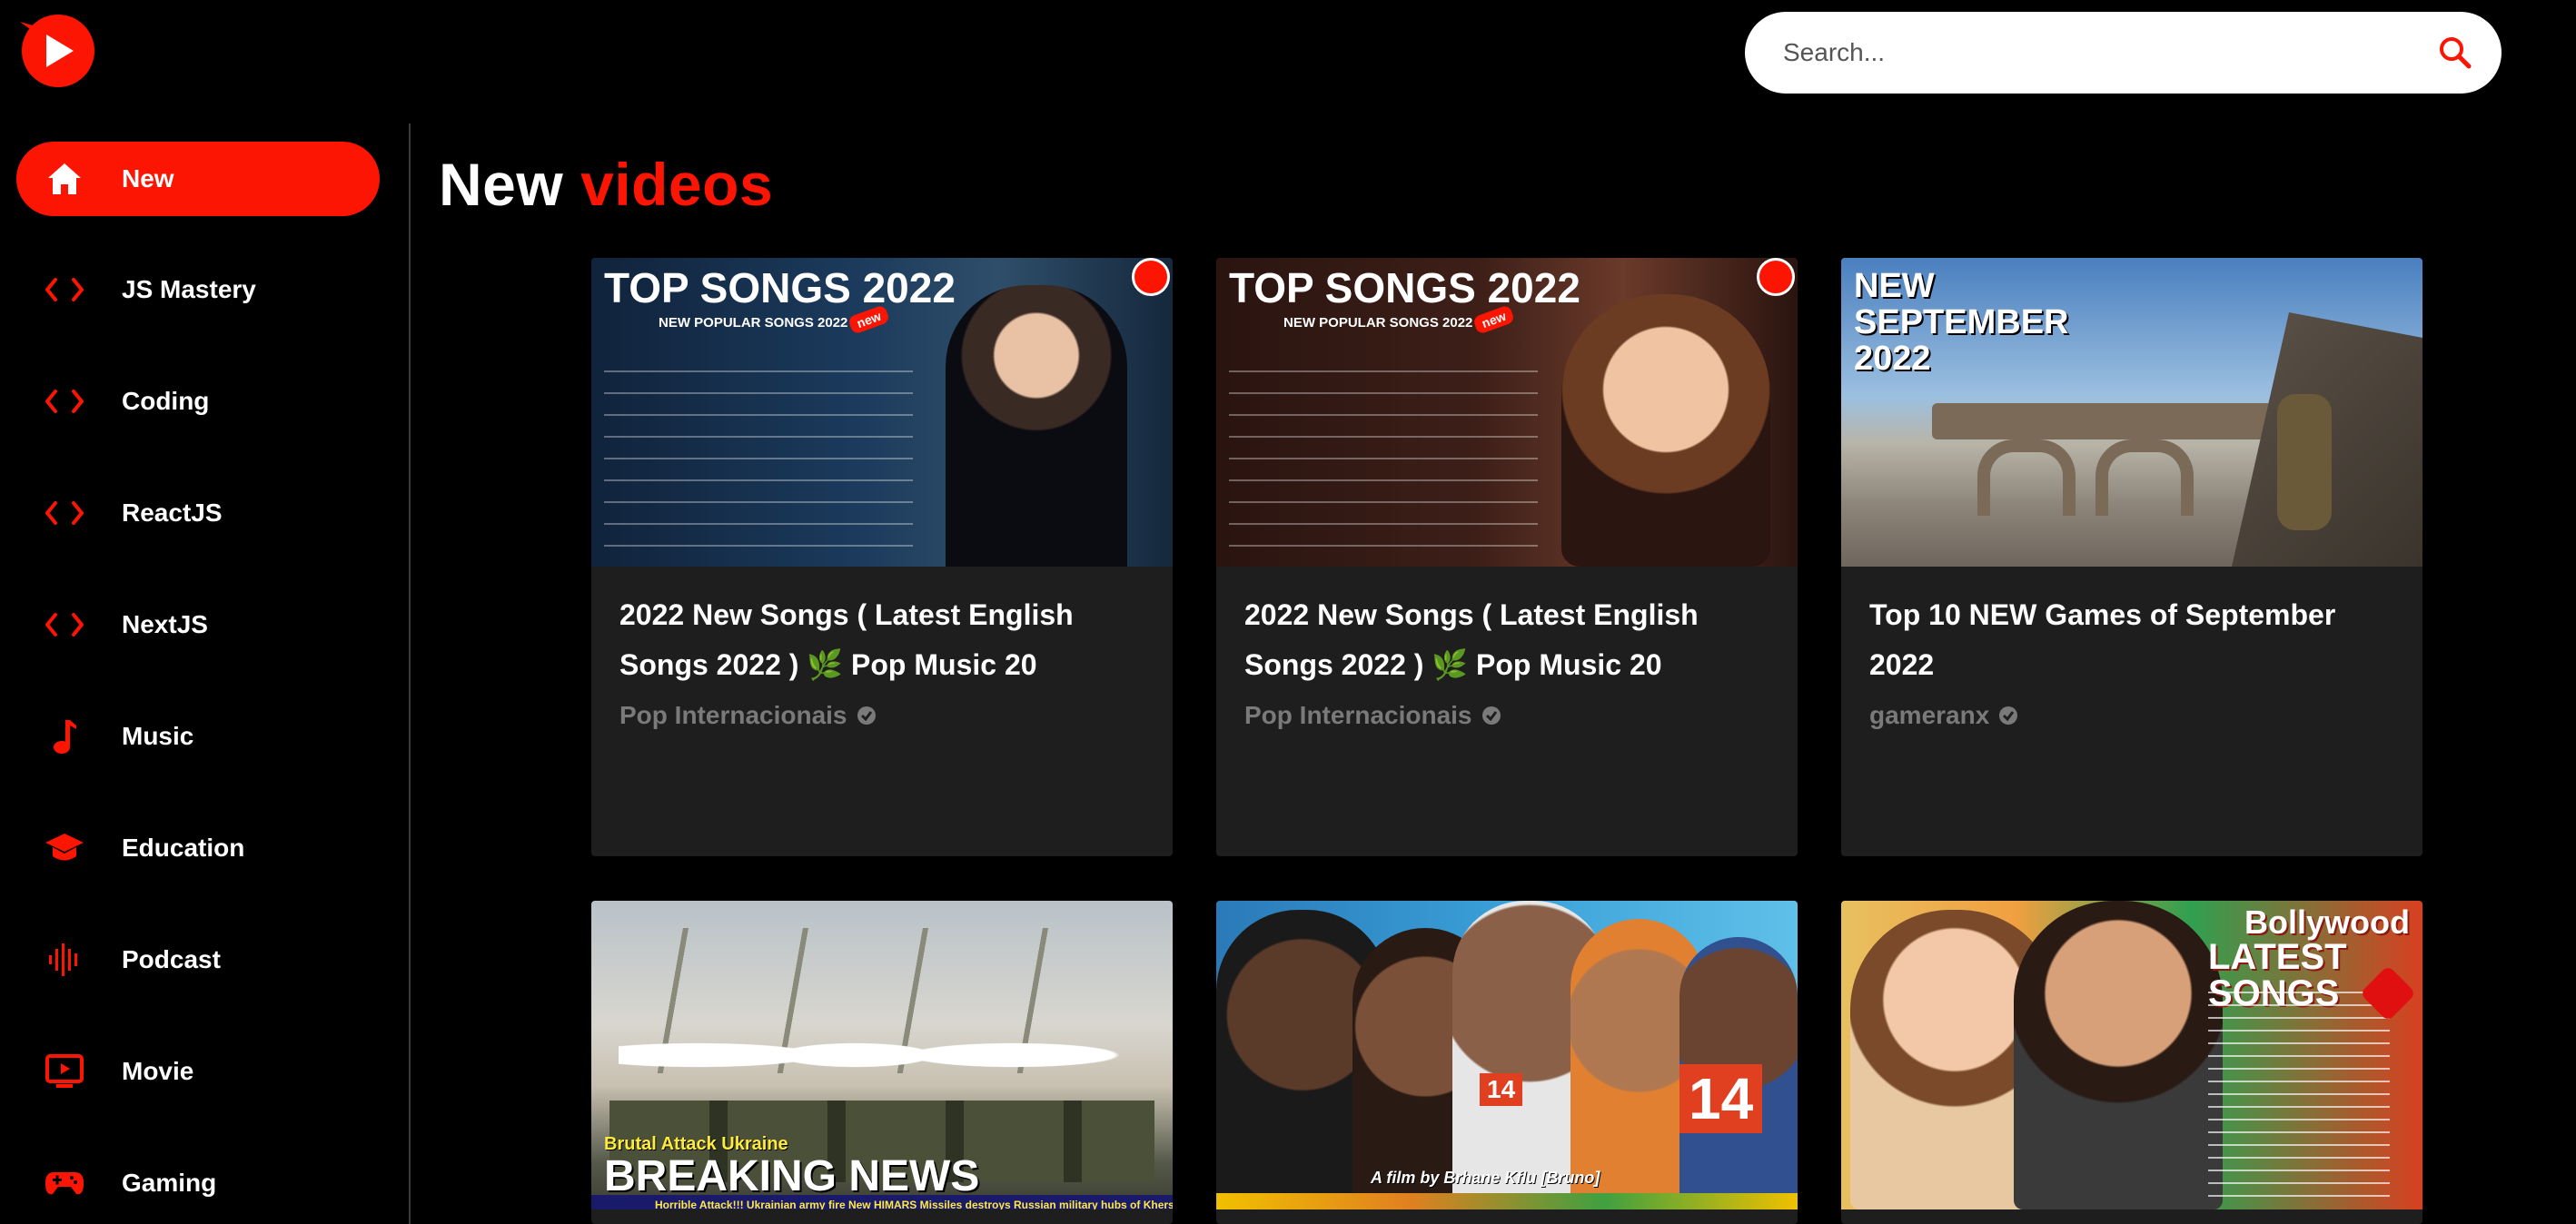 This screenshot has height=1224, width=2576. What do you see at coordinates (1507, 1055) in the screenshot?
I see `video-thumbnail: 14 14 A film by Brhane Kflu [Bruno]` at bounding box center [1507, 1055].